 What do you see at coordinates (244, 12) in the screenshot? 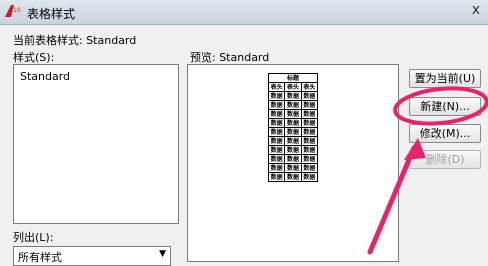
I see `title-bar: 10 表格样式 x` at bounding box center [244, 12].